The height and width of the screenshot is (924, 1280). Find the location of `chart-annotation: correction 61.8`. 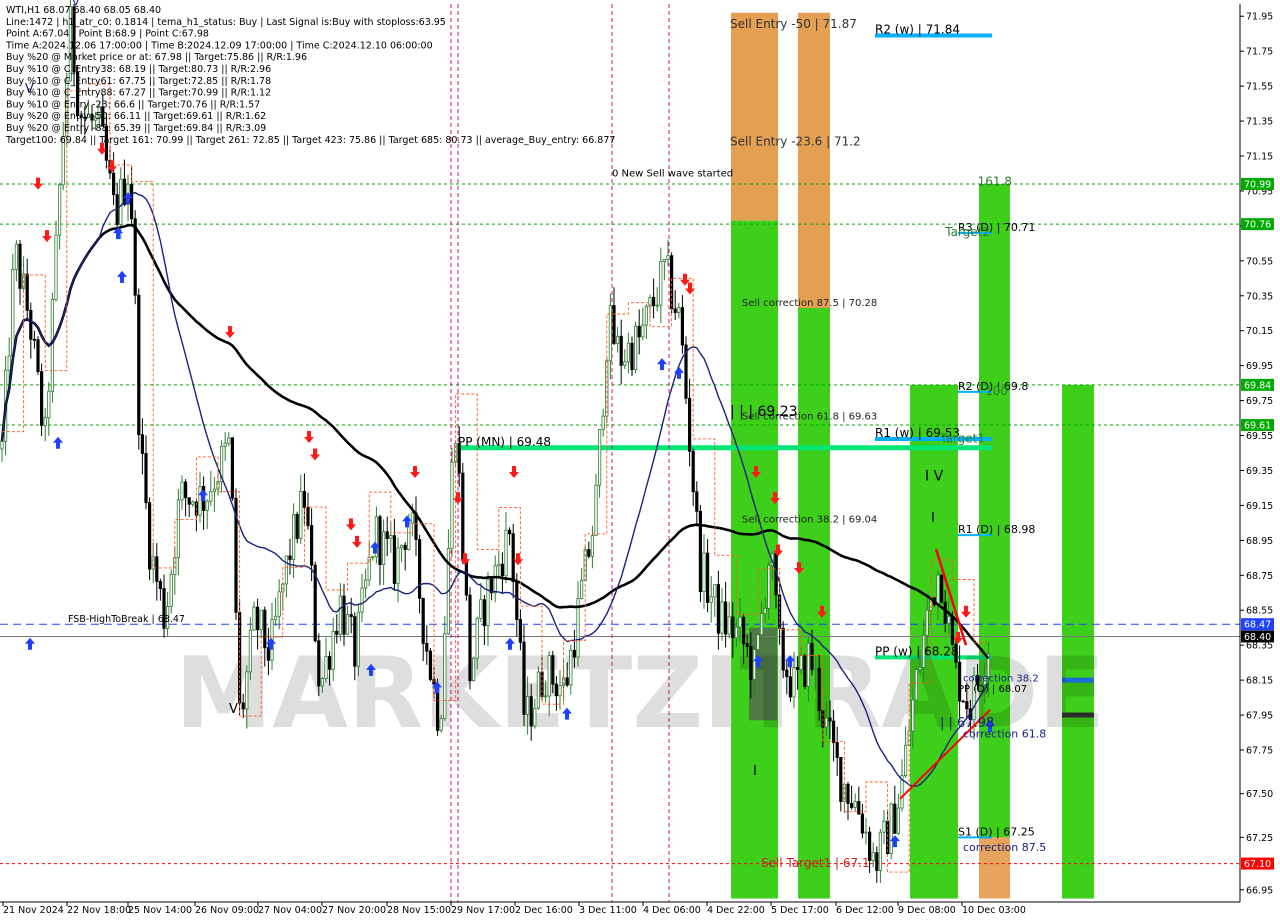

chart-annotation: correction 61.8 is located at coordinates (1004, 734).